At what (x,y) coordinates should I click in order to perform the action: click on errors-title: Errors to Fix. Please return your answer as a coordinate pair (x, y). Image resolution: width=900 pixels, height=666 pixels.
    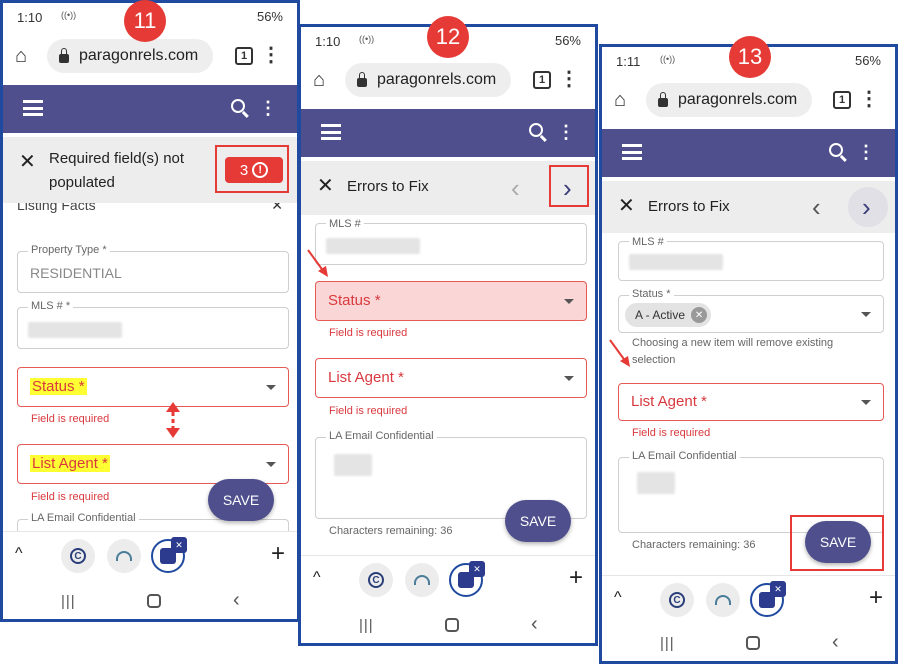
    Looking at the image, I should click on (689, 206).